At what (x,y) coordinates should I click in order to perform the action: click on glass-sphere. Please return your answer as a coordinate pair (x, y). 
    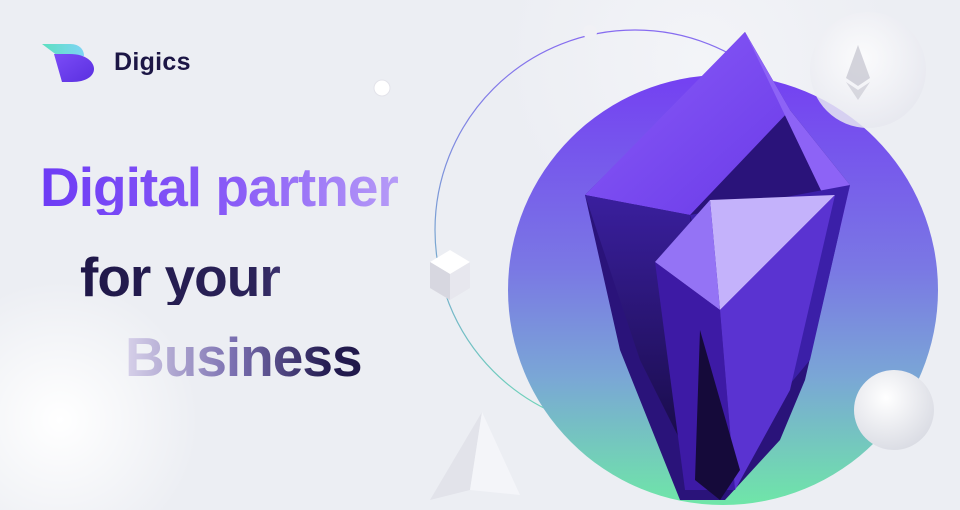
    Looking at the image, I should click on (894, 410).